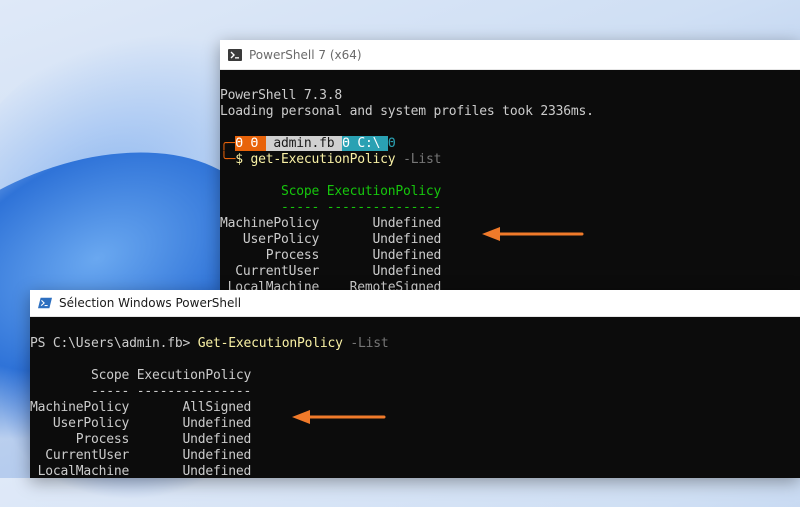 The width and height of the screenshot is (800, 507). Describe the element at coordinates (415, 303) in the screenshot. I see `titlebar: Sélection Windows PowerShell` at that location.